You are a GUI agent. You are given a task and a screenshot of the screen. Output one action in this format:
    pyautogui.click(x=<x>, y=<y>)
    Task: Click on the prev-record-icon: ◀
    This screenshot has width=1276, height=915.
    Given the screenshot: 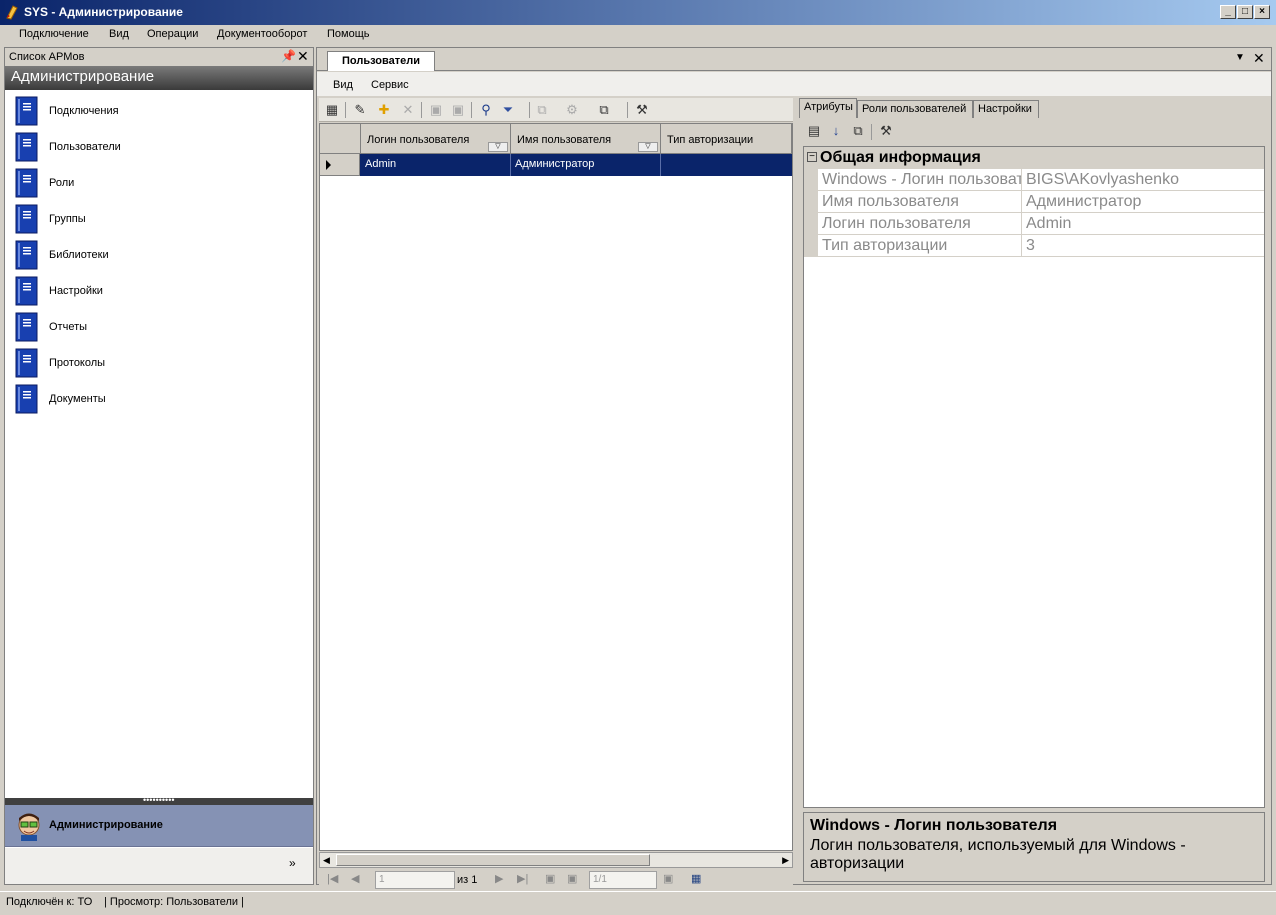 What is the action you would take?
    pyautogui.click(x=355, y=878)
    